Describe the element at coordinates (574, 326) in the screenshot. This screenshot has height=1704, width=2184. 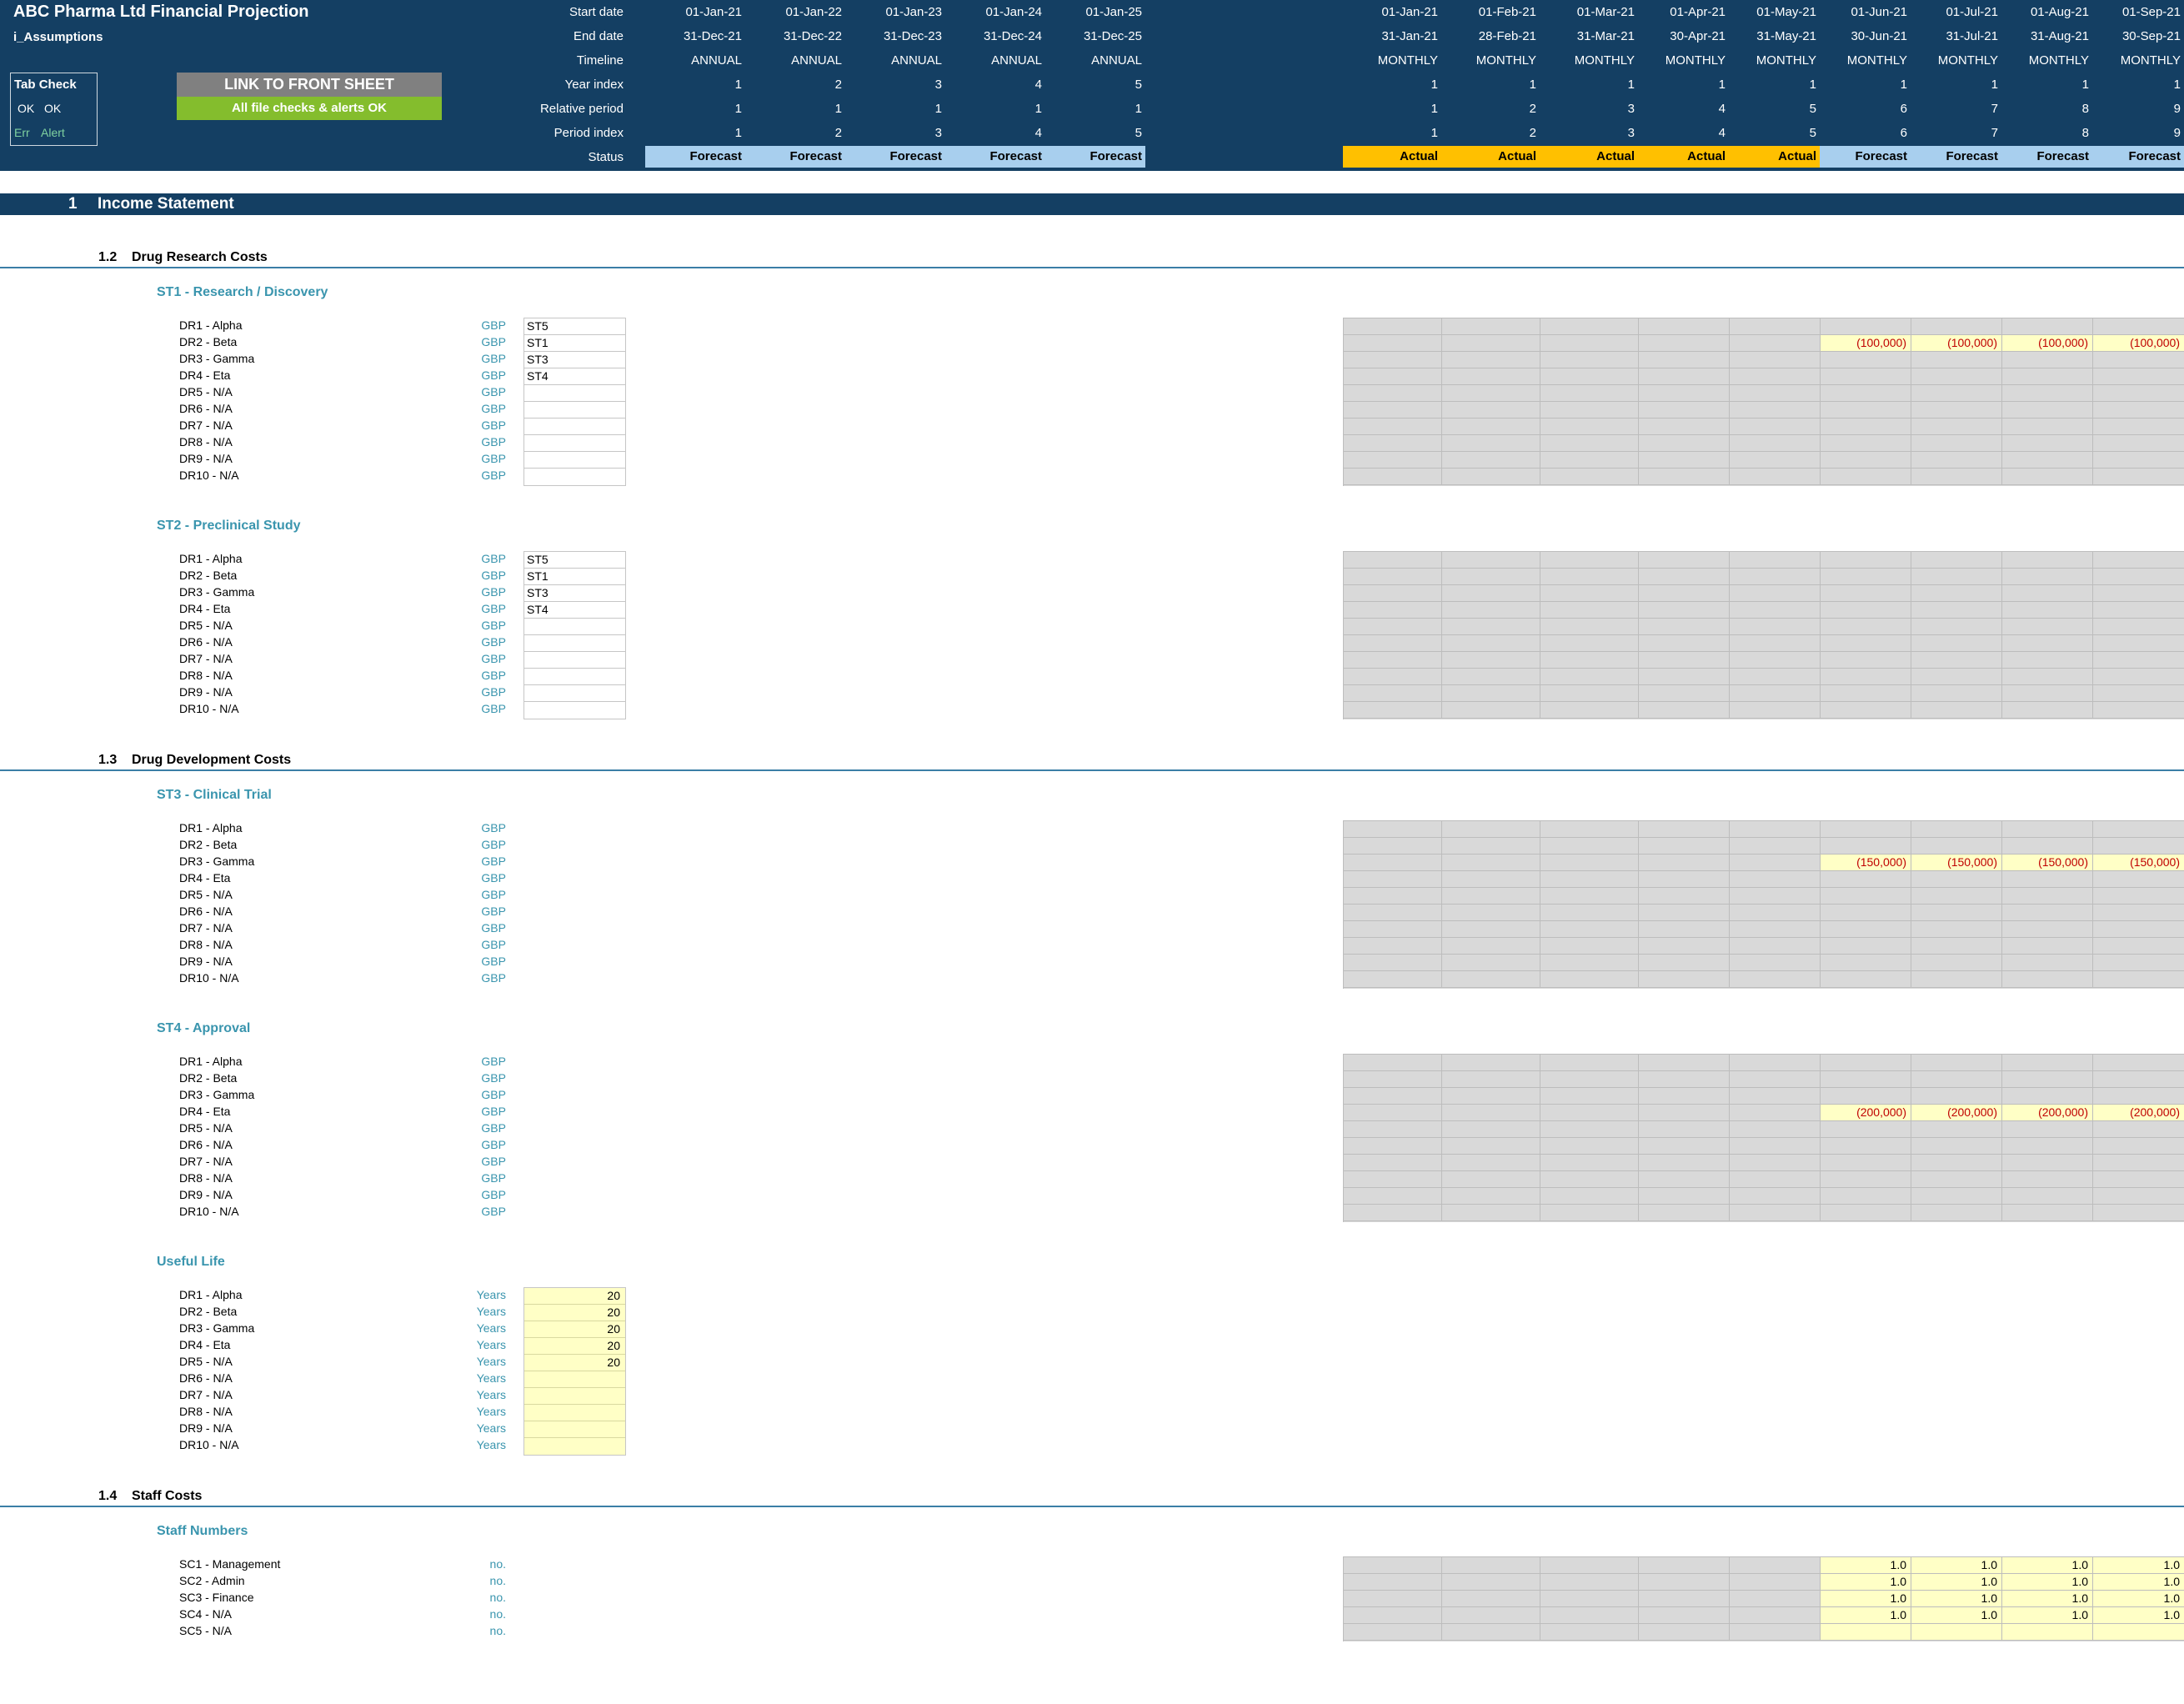
I see `input-cell: ST5` at that location.